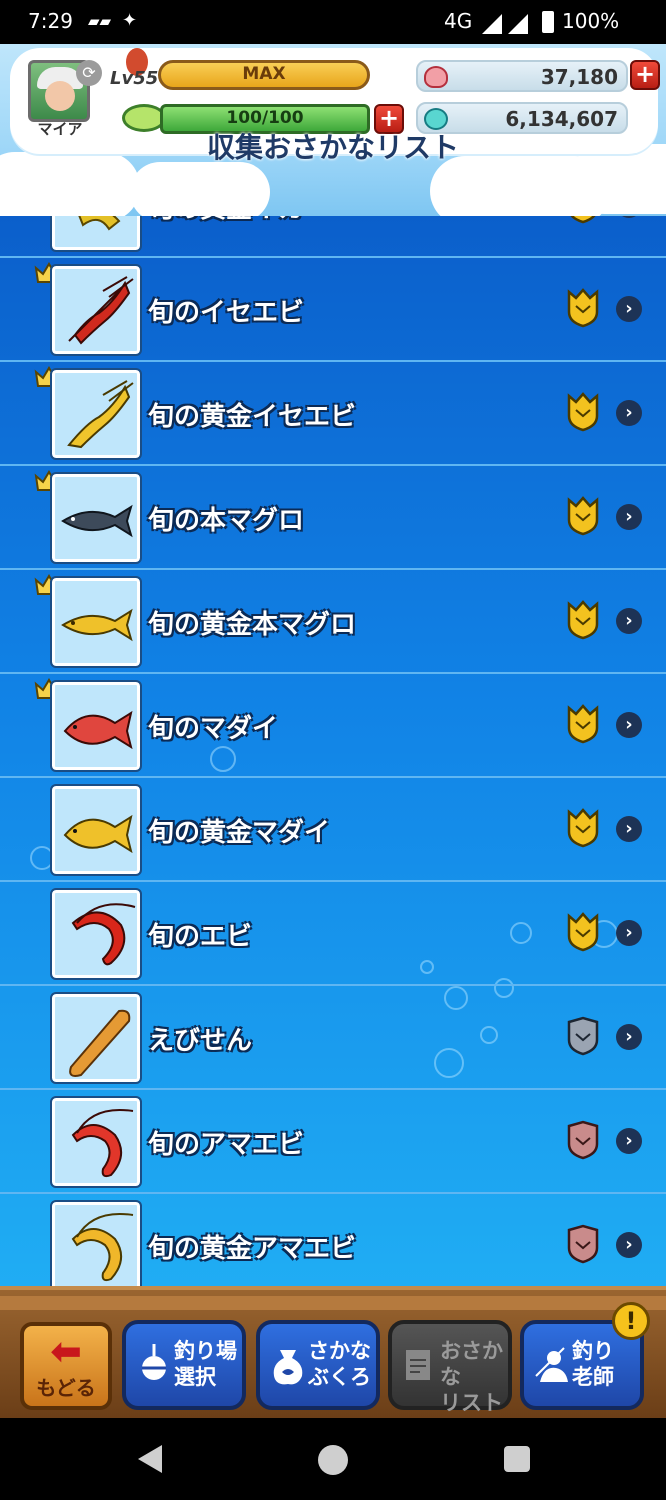 The height and width of the screenshot is (1500, 666). I want to click on system-home-icon, so click(333, 1460).